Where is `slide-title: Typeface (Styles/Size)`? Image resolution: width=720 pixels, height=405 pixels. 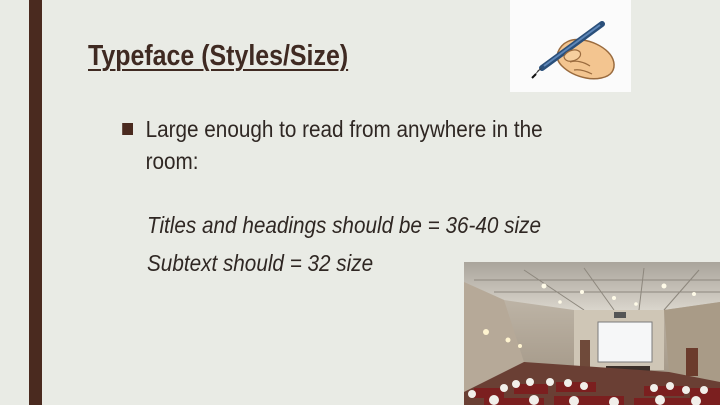 slide-title: Typeface (Styles/Size) is located at coordinates (218, 56).